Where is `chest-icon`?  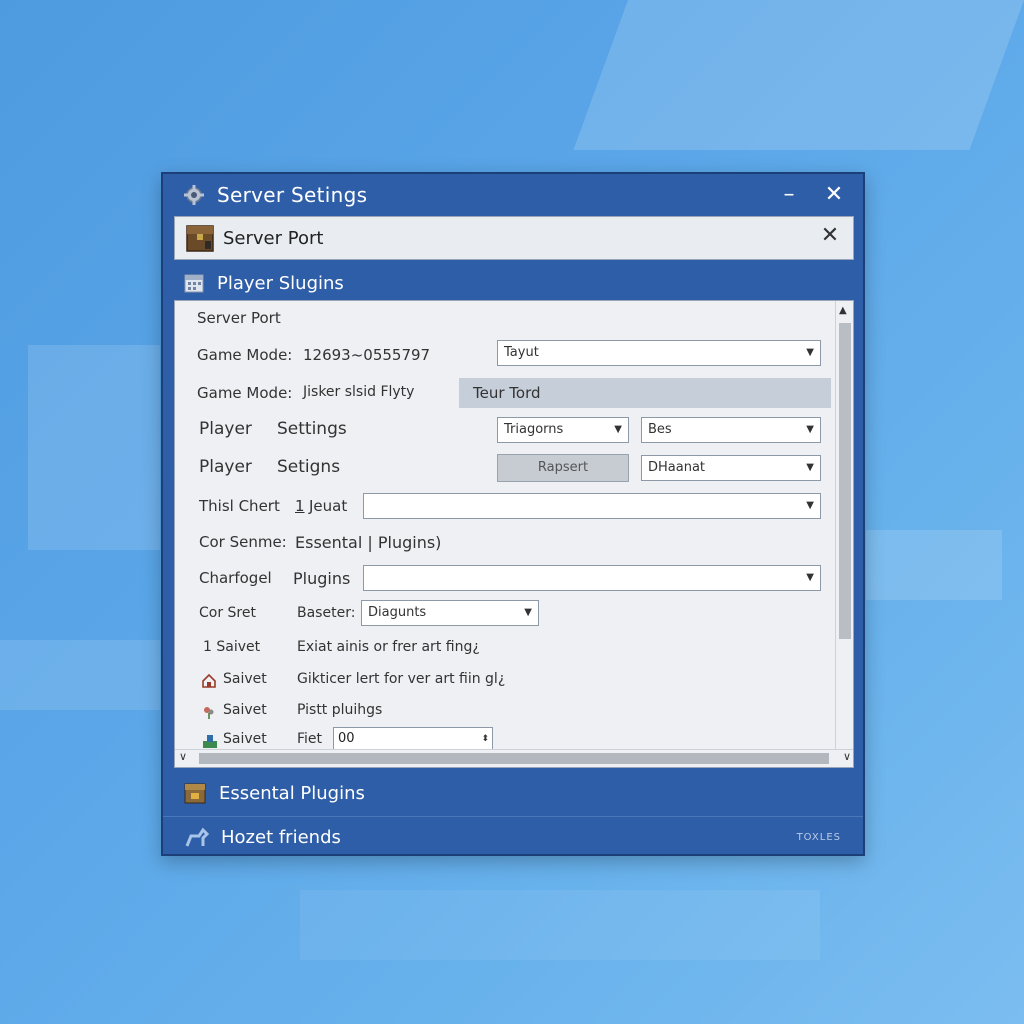
chest-icon is located at coordinates (200, 238).